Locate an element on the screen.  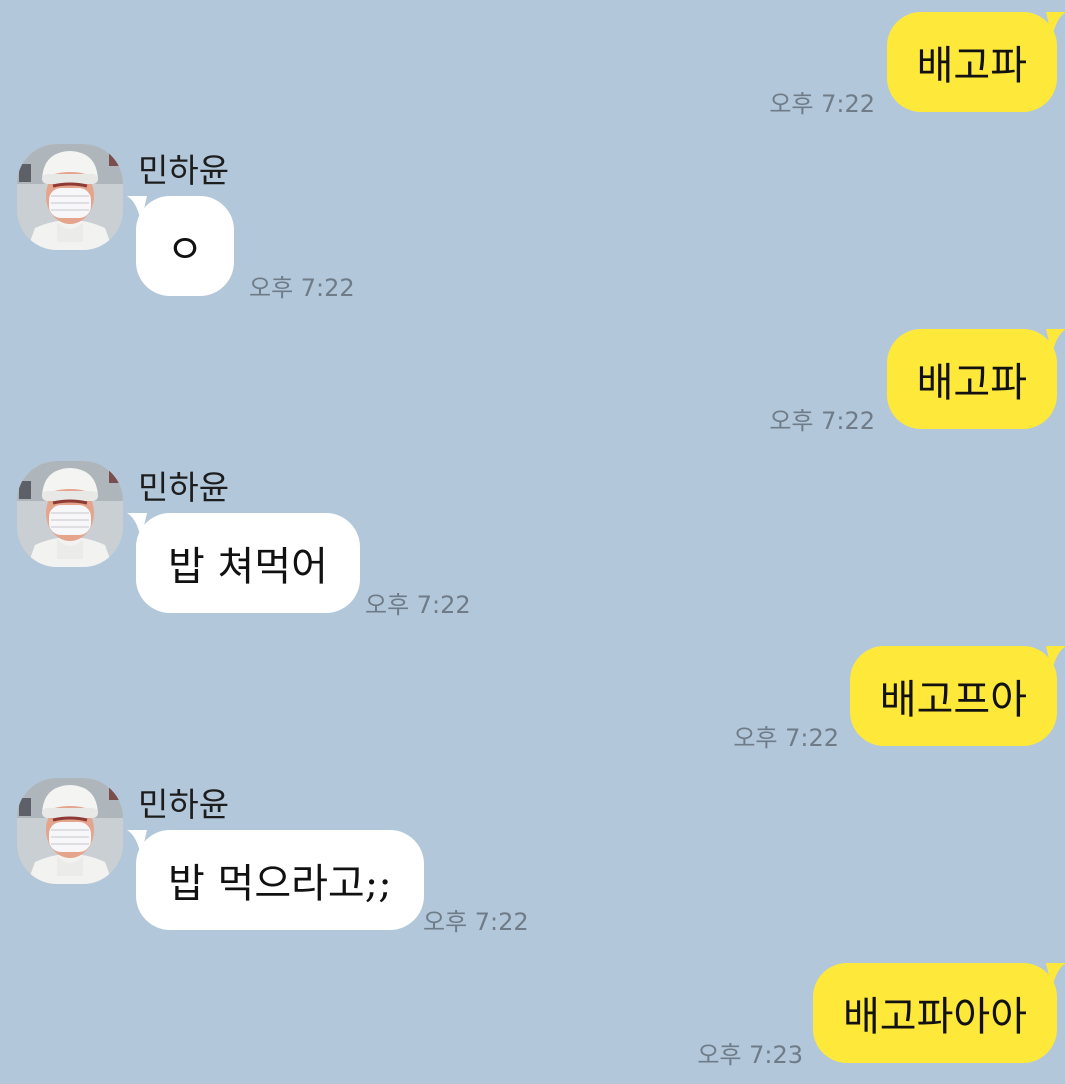
message-text: 밥 쳐먹어 is located at coordinates (248, 567).